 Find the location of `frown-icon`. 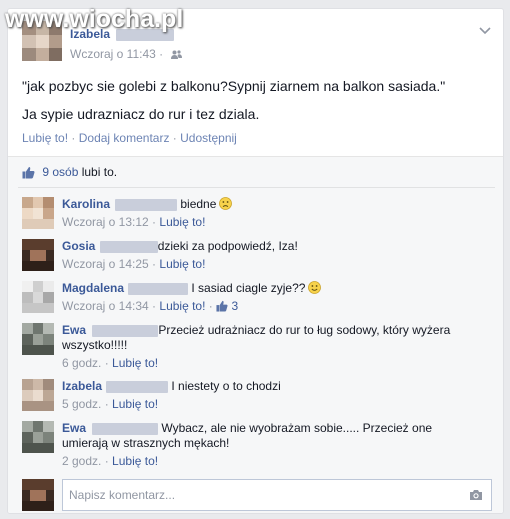

frown-icon is located at coordinates (226, 203).